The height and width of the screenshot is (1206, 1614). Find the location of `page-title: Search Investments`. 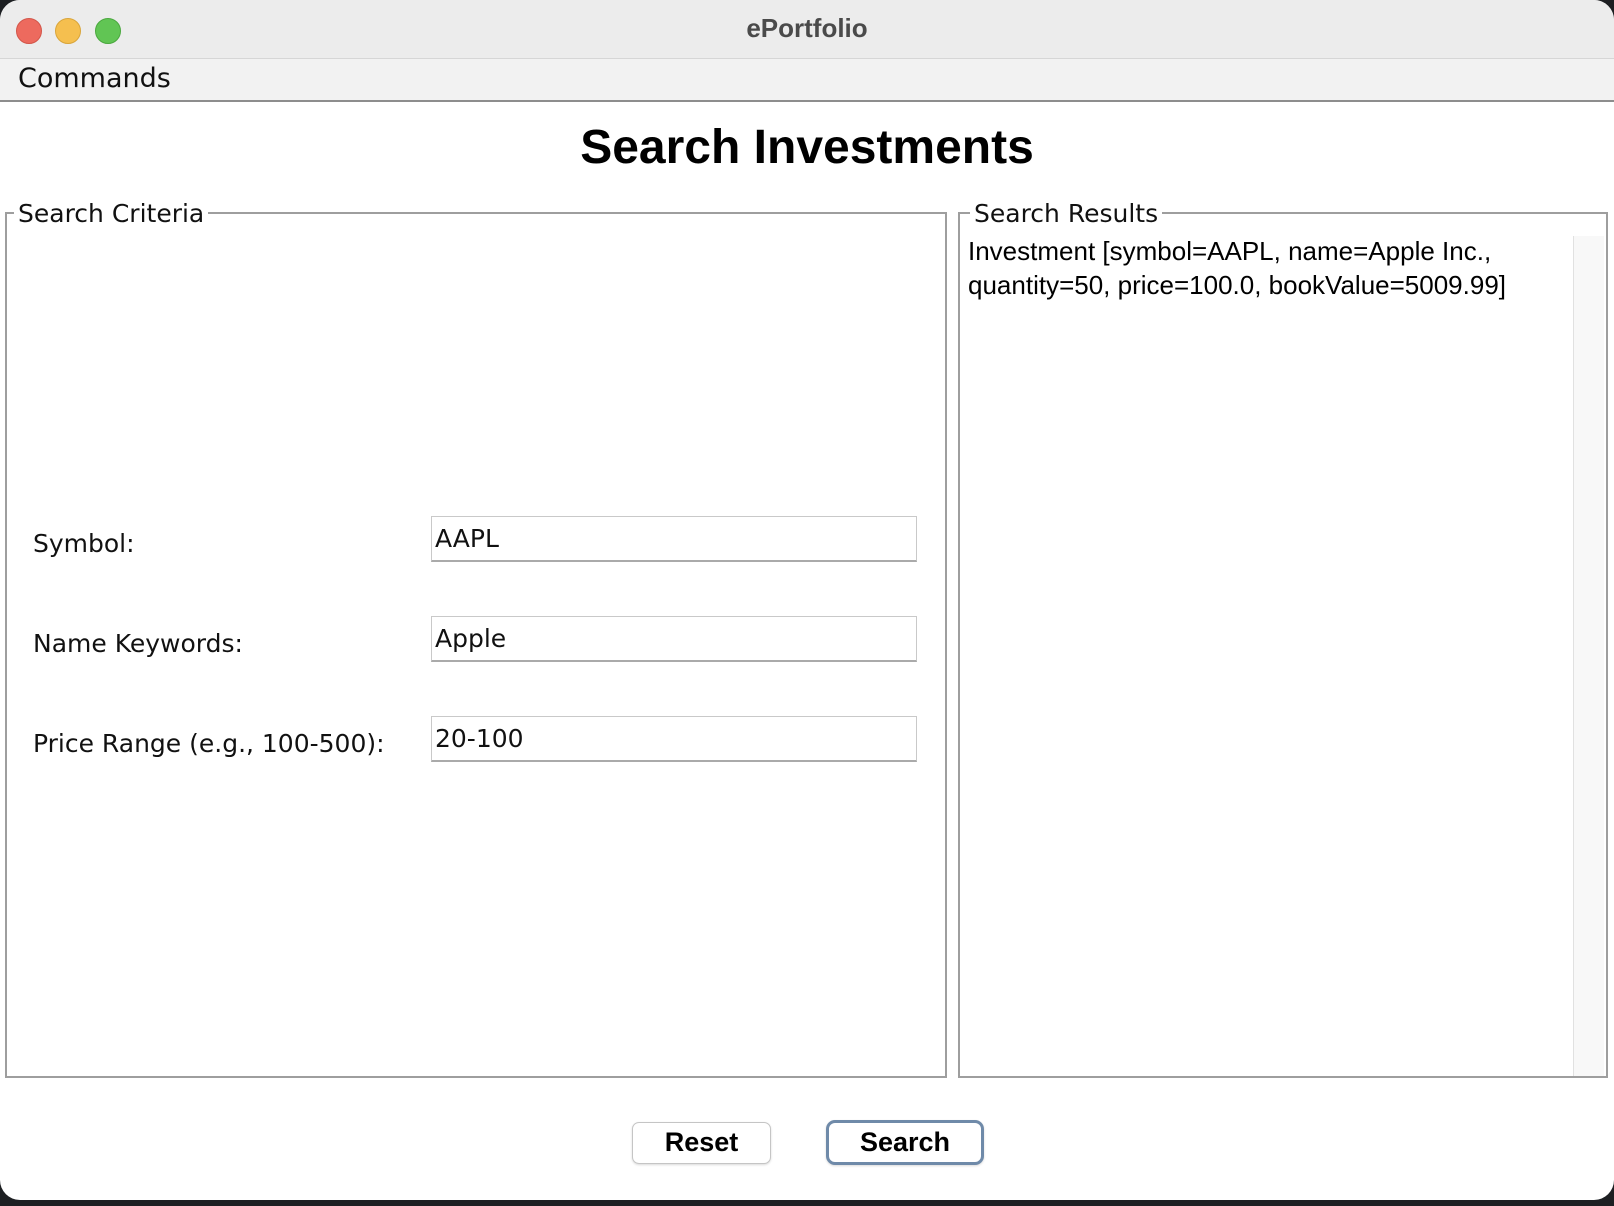

page-title: Search Investments is located at coordinates (807, 147).